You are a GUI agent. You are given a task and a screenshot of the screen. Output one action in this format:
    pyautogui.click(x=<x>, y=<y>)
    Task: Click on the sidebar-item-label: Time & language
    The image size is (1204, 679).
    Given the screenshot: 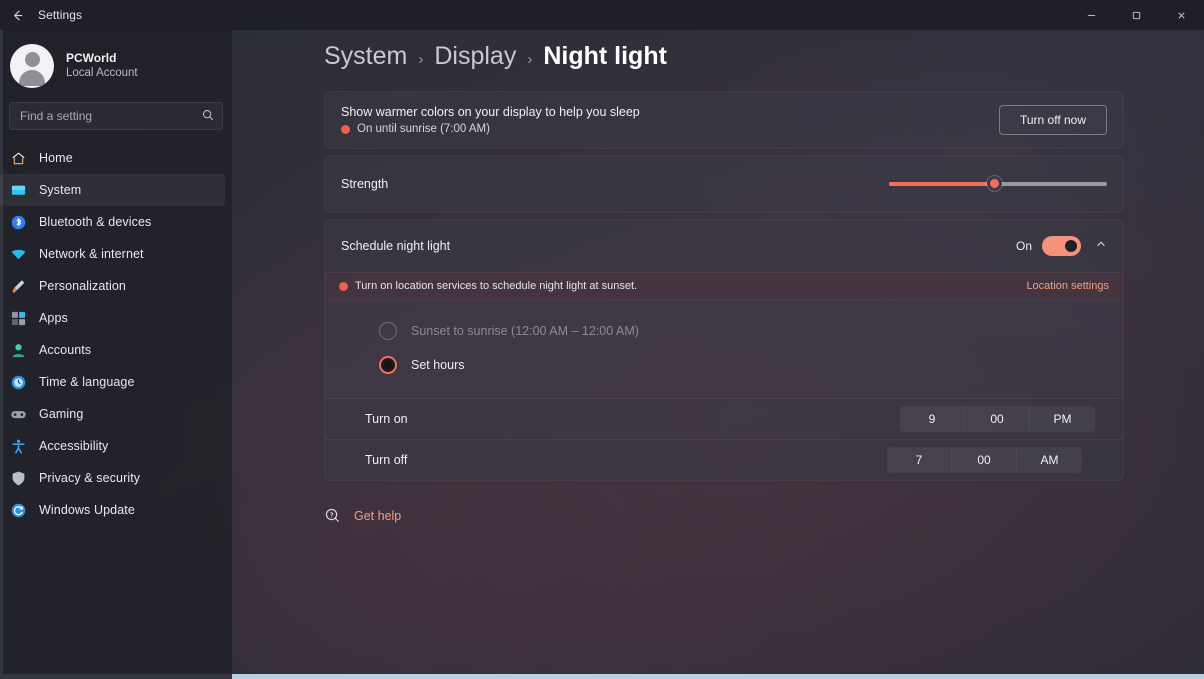 What is the action you would take?
    pyautogui.click(x=87, y=382)
    